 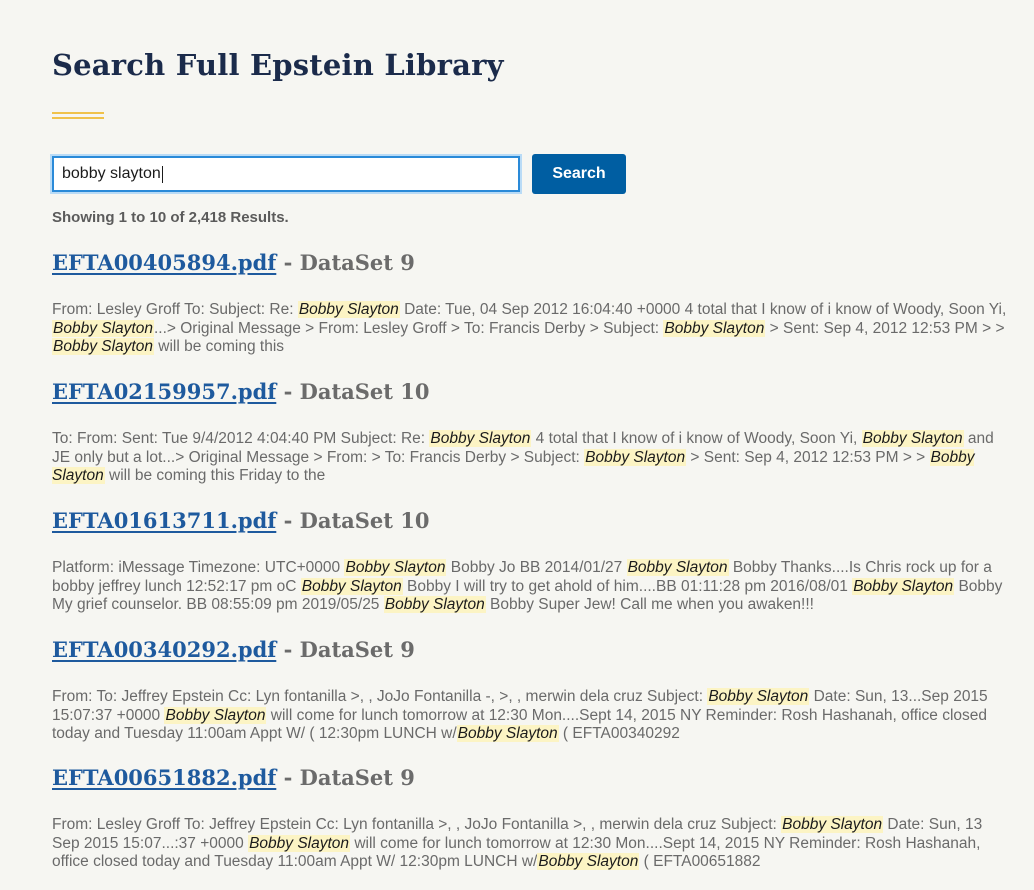 I want to click on search-button: Search, so click(x=579, y=174).